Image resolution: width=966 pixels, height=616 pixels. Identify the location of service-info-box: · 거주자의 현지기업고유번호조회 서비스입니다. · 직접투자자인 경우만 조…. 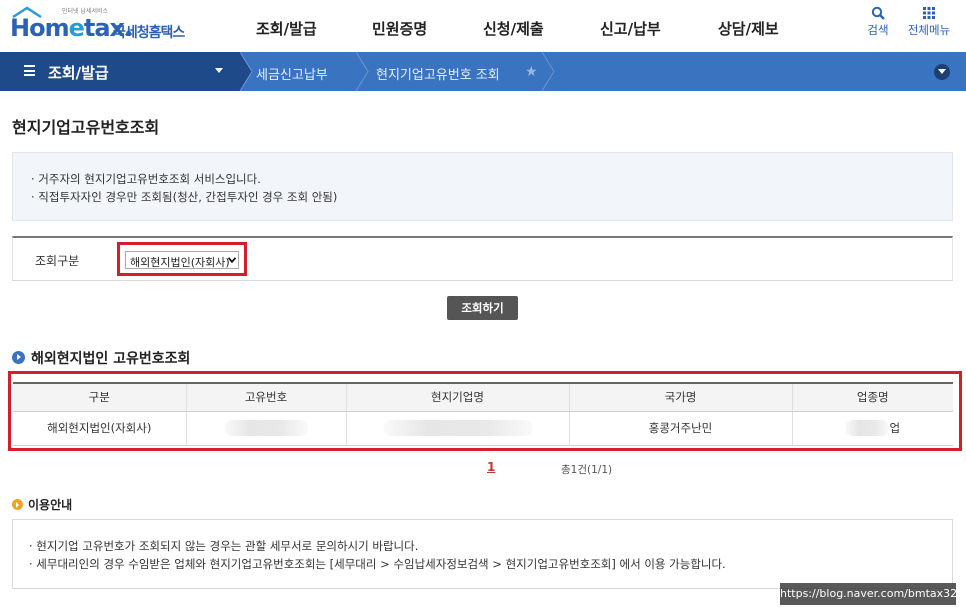
(482, 186).